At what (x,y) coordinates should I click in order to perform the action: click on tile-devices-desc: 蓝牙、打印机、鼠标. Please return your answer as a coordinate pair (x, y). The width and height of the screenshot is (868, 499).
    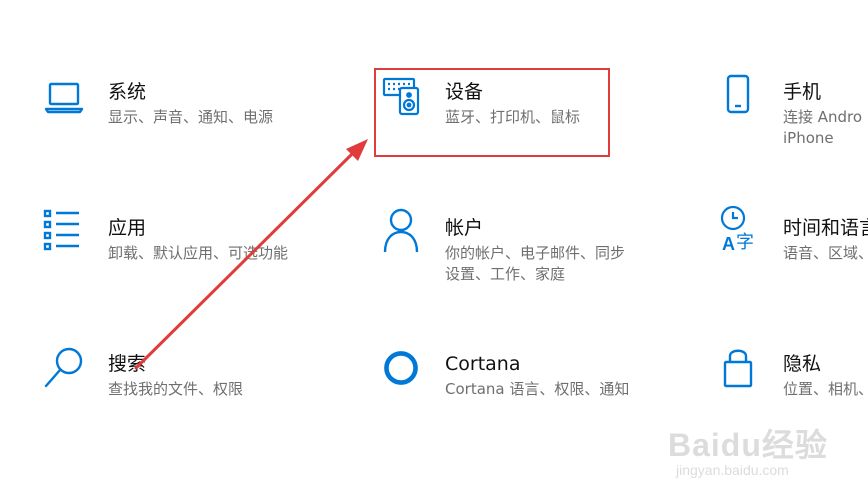
    Looking at the image, I should click on (513, 117).